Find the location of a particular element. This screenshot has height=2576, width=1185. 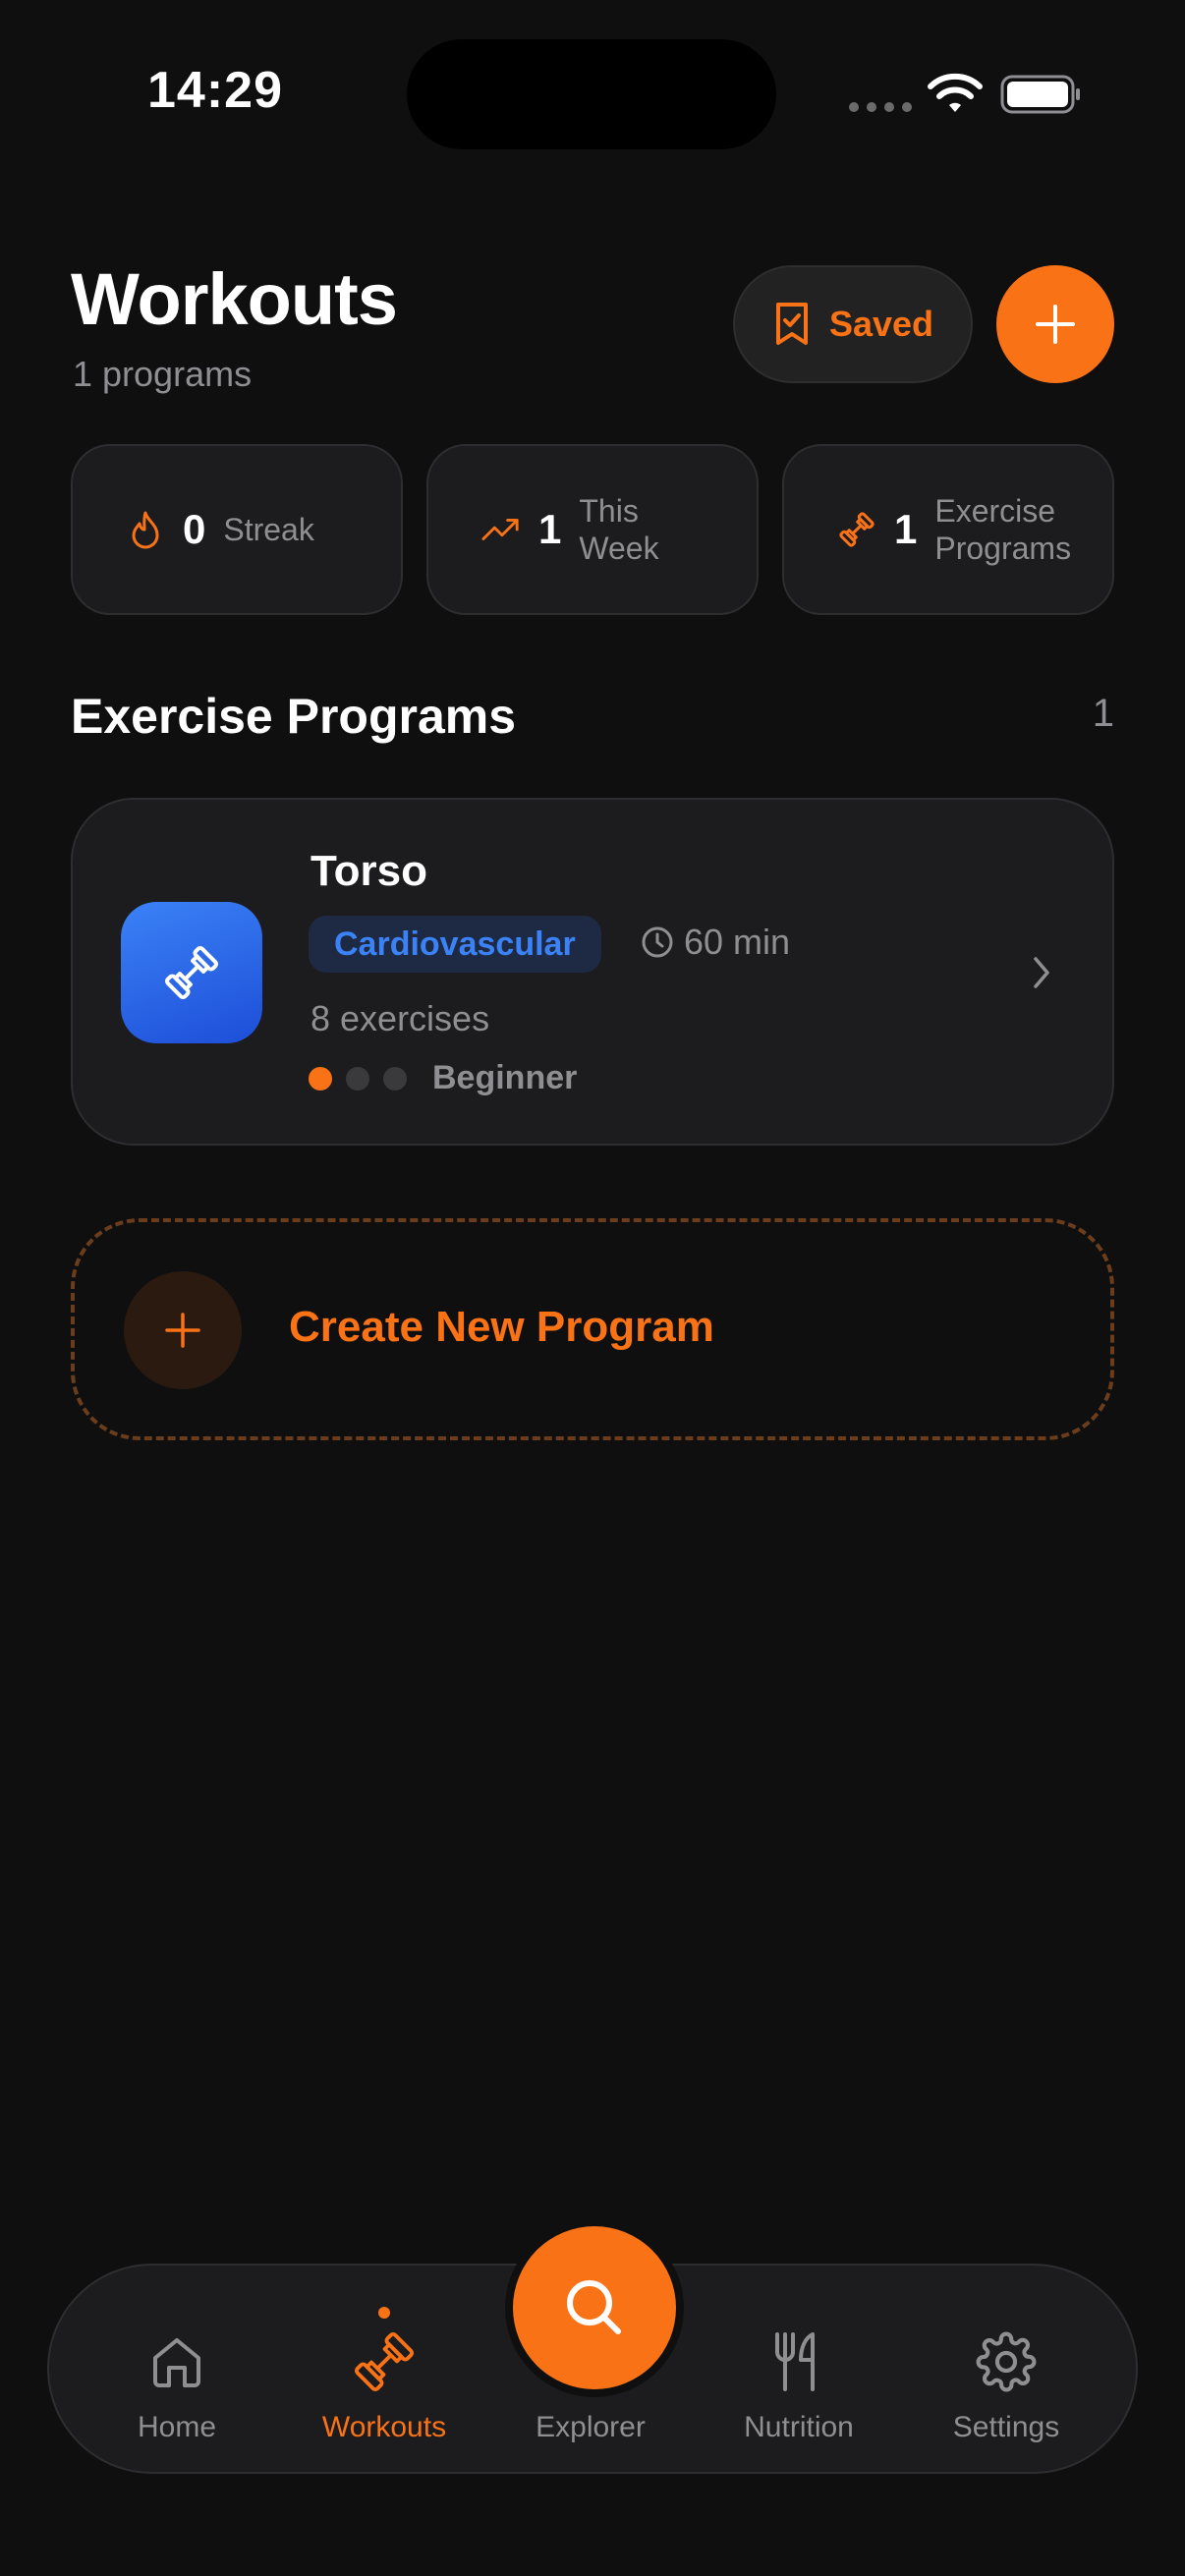

program-name: Torso is located at coordinates (369, 871).